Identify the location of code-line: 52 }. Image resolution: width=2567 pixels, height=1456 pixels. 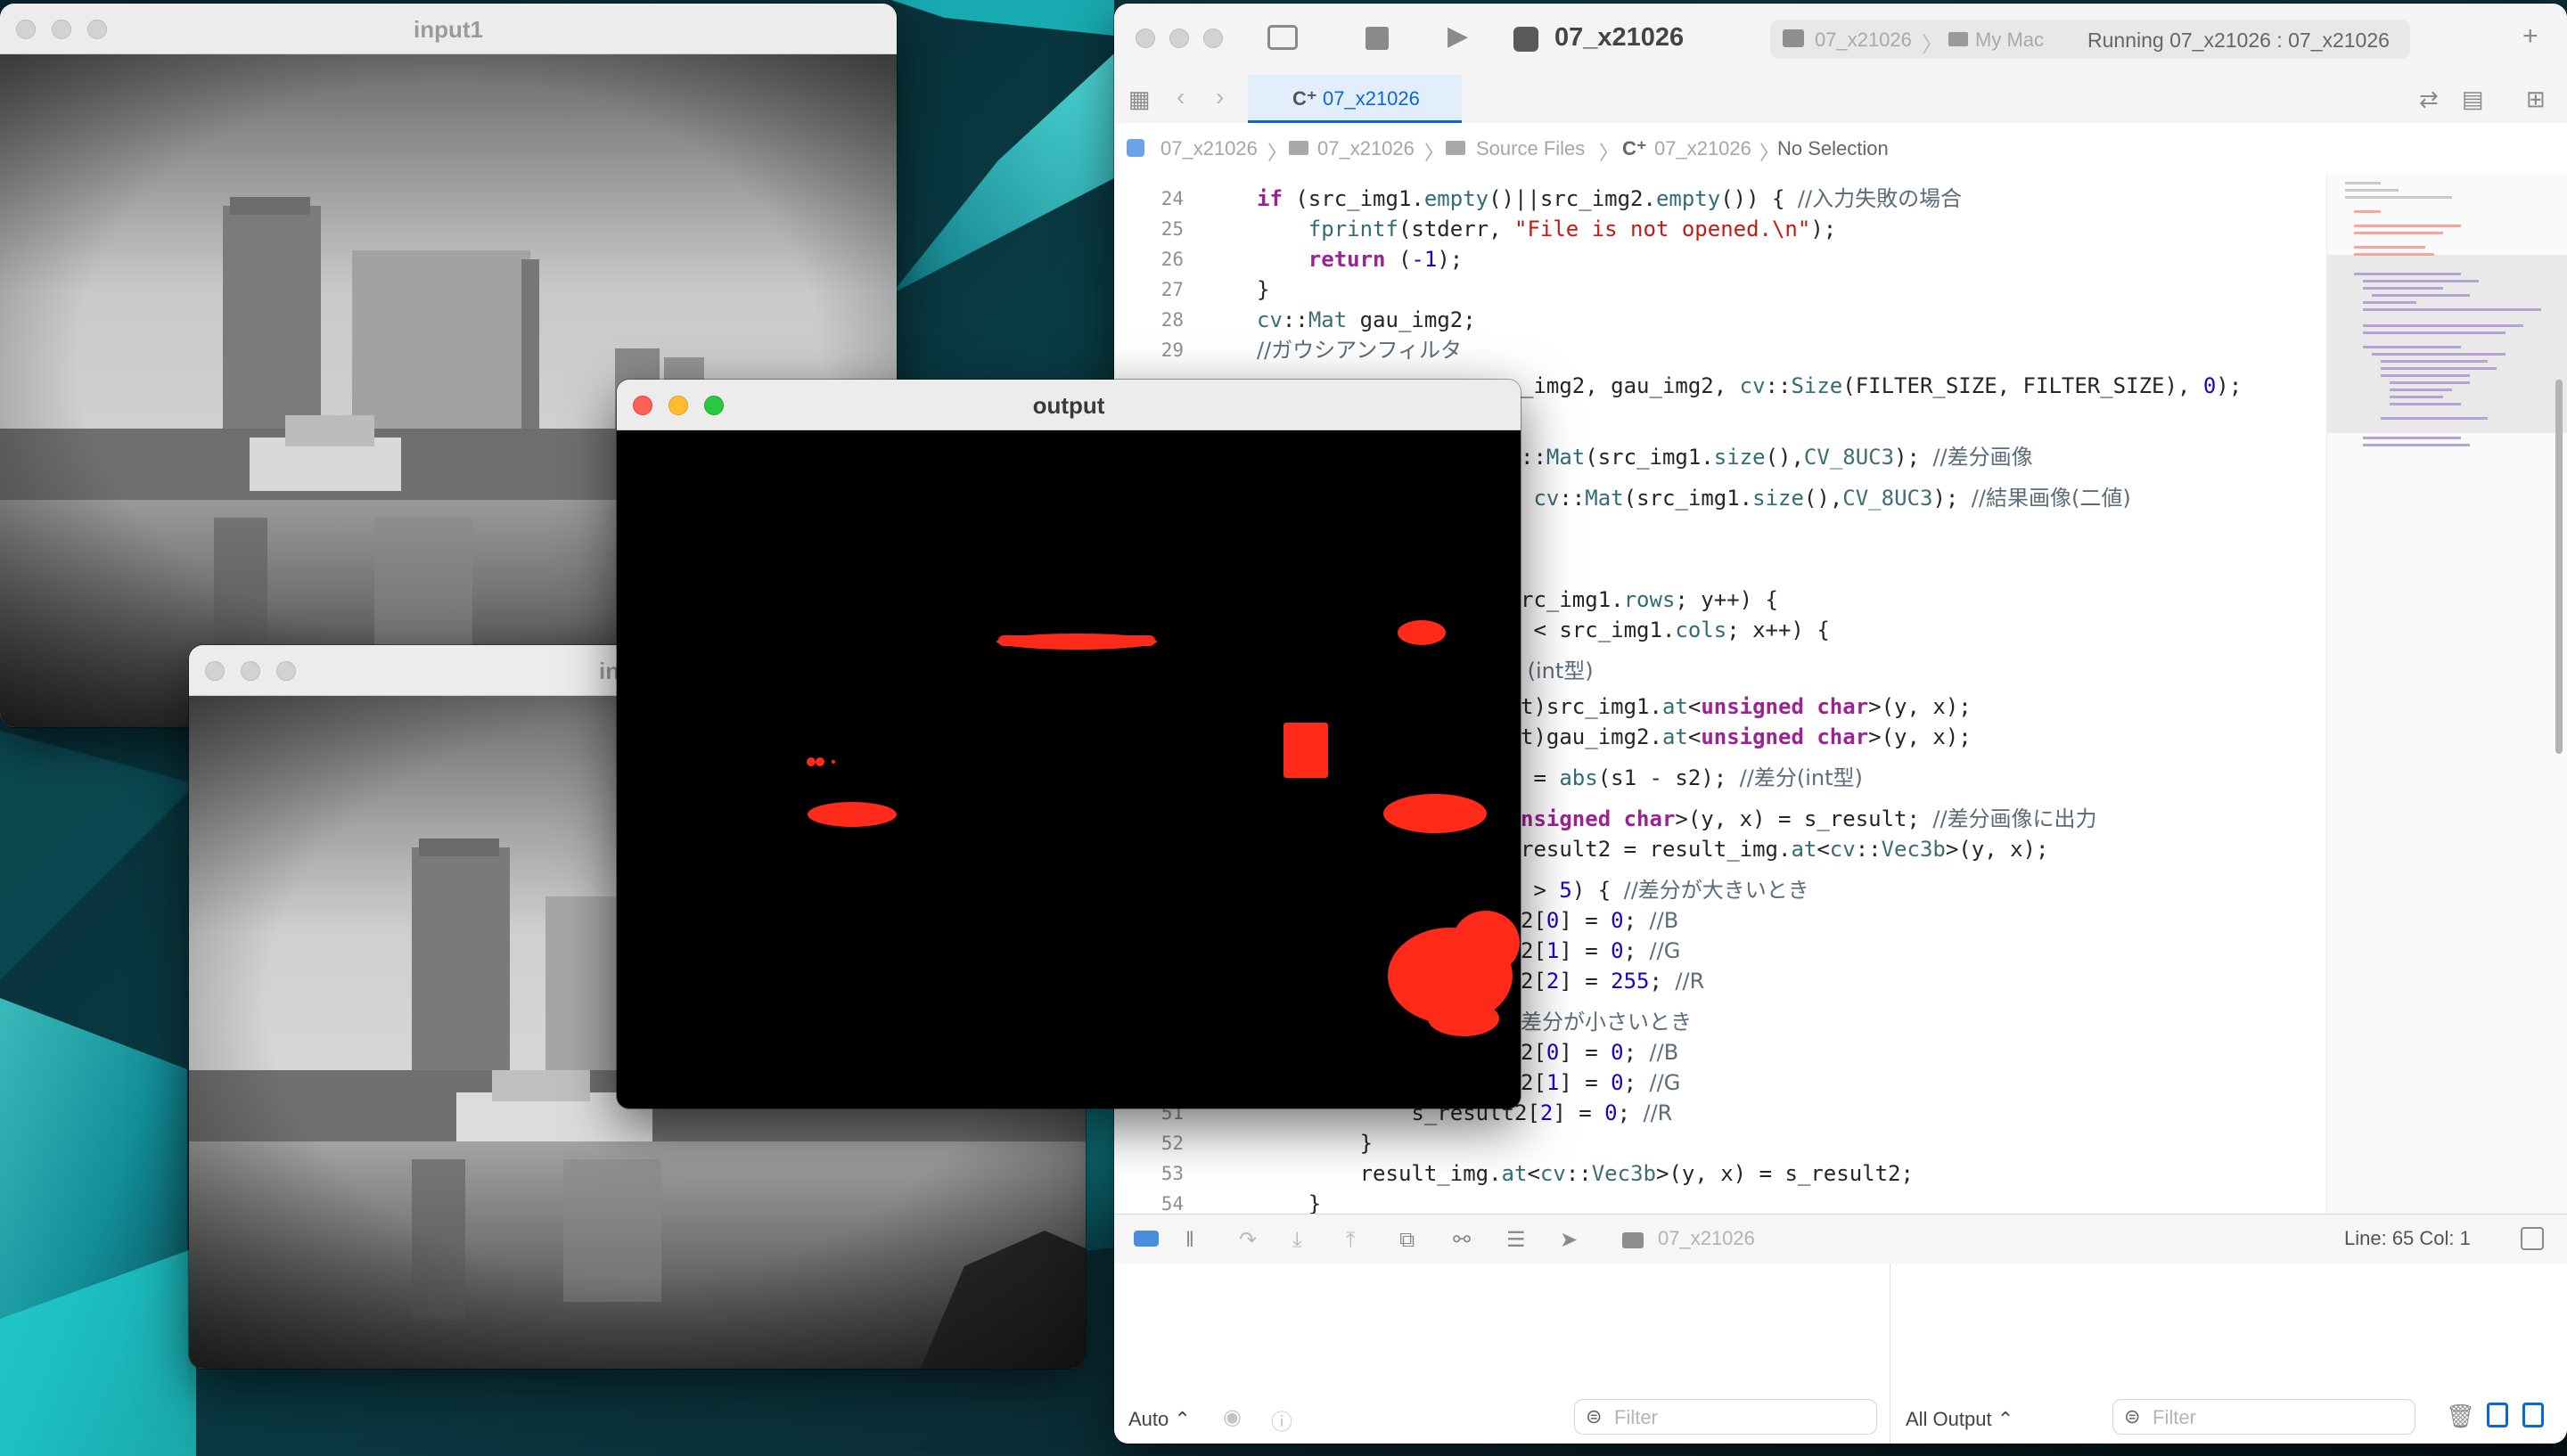
(1267, 1143).